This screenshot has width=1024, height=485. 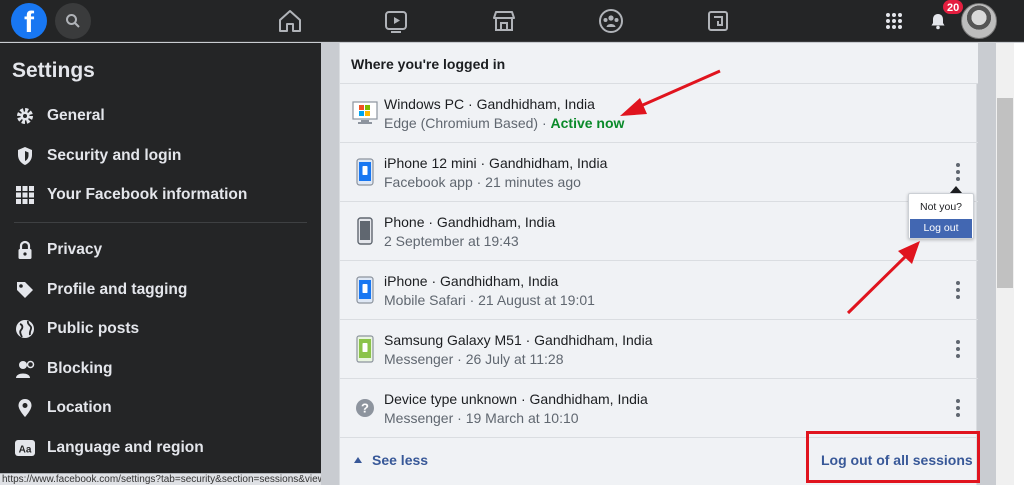 I want to click on watch-icon, so click(x=396, y=22).